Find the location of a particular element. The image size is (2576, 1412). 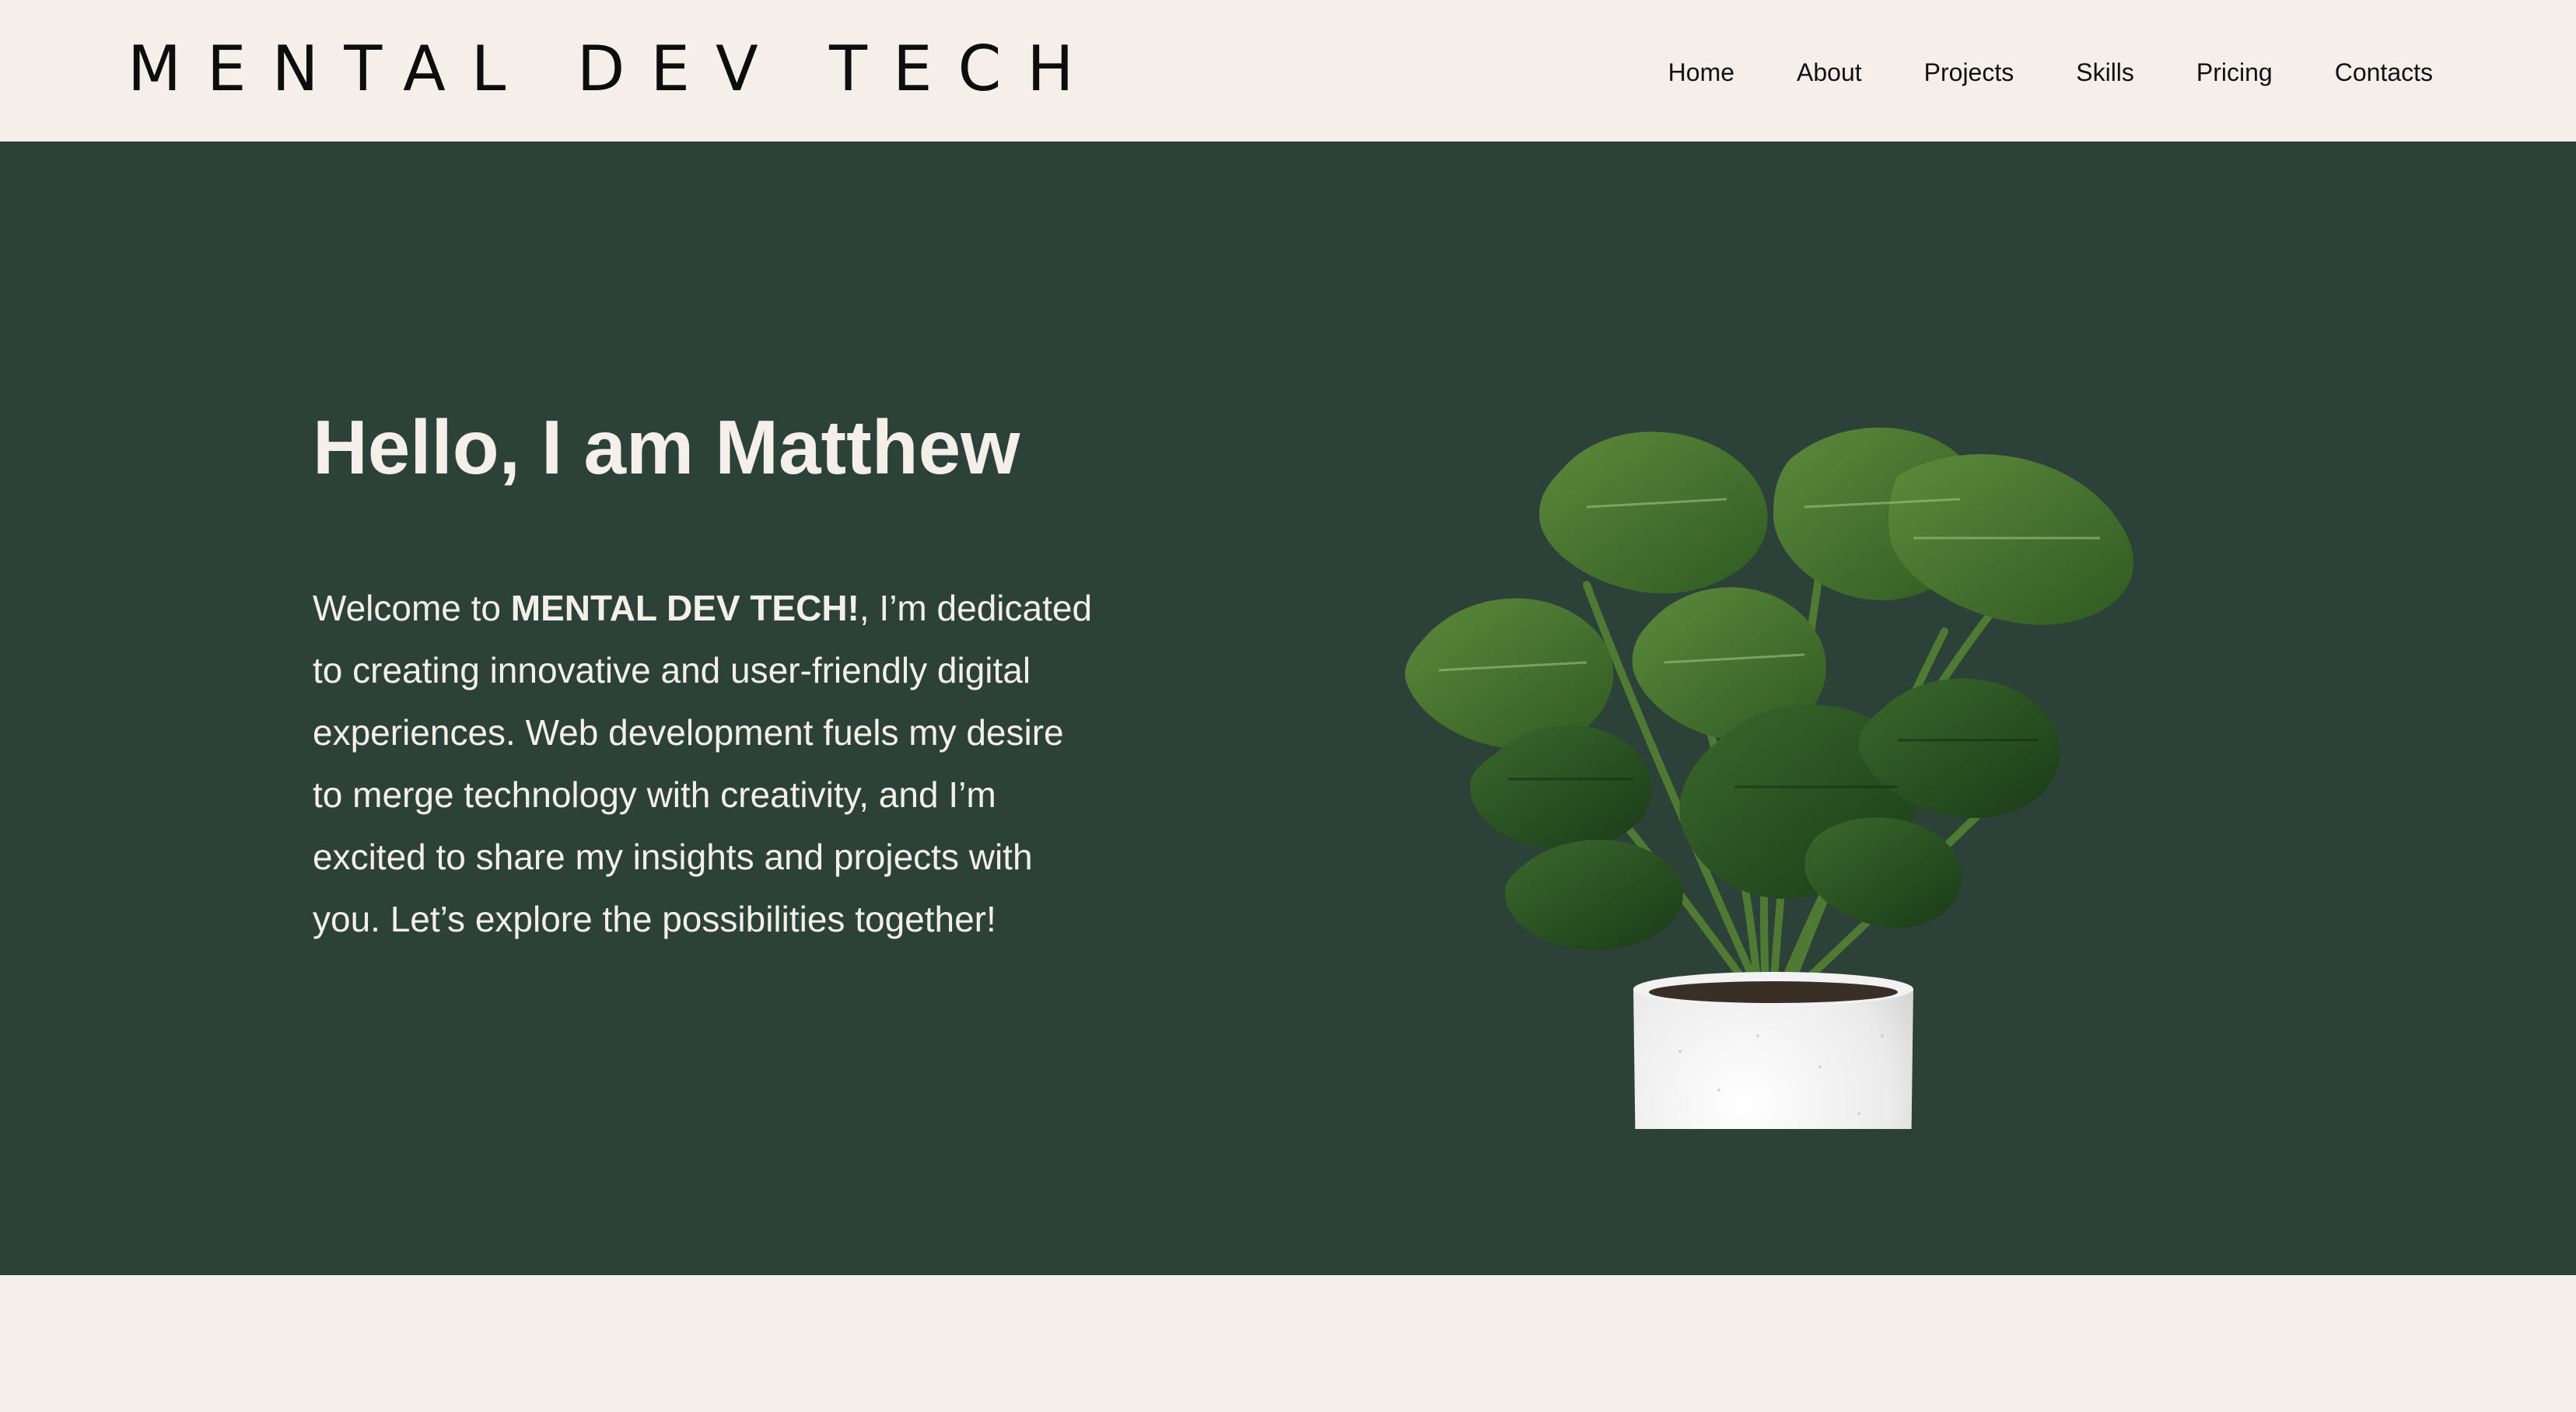

potted-plant-icon is located at coordinates (1770, 778).